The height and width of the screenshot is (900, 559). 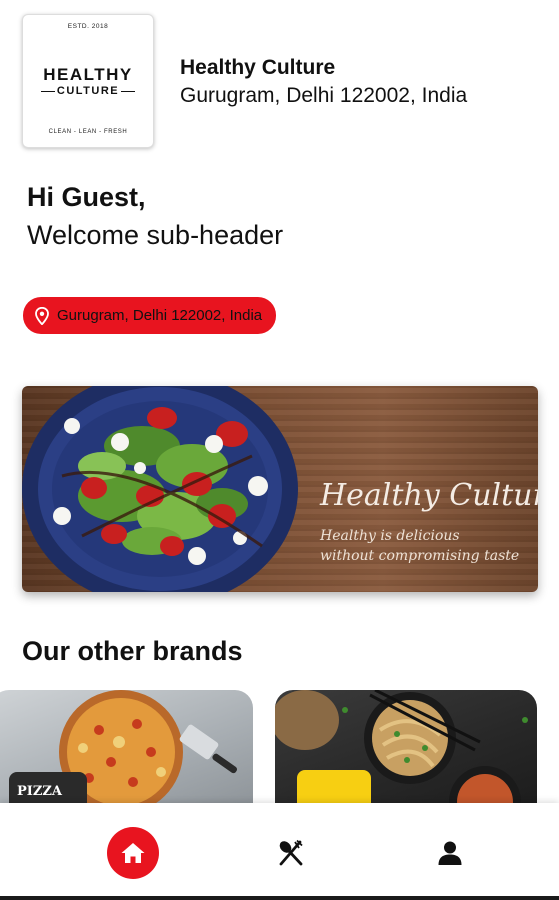 I want to click on location-pin-icon, so click(x=42, y=315).